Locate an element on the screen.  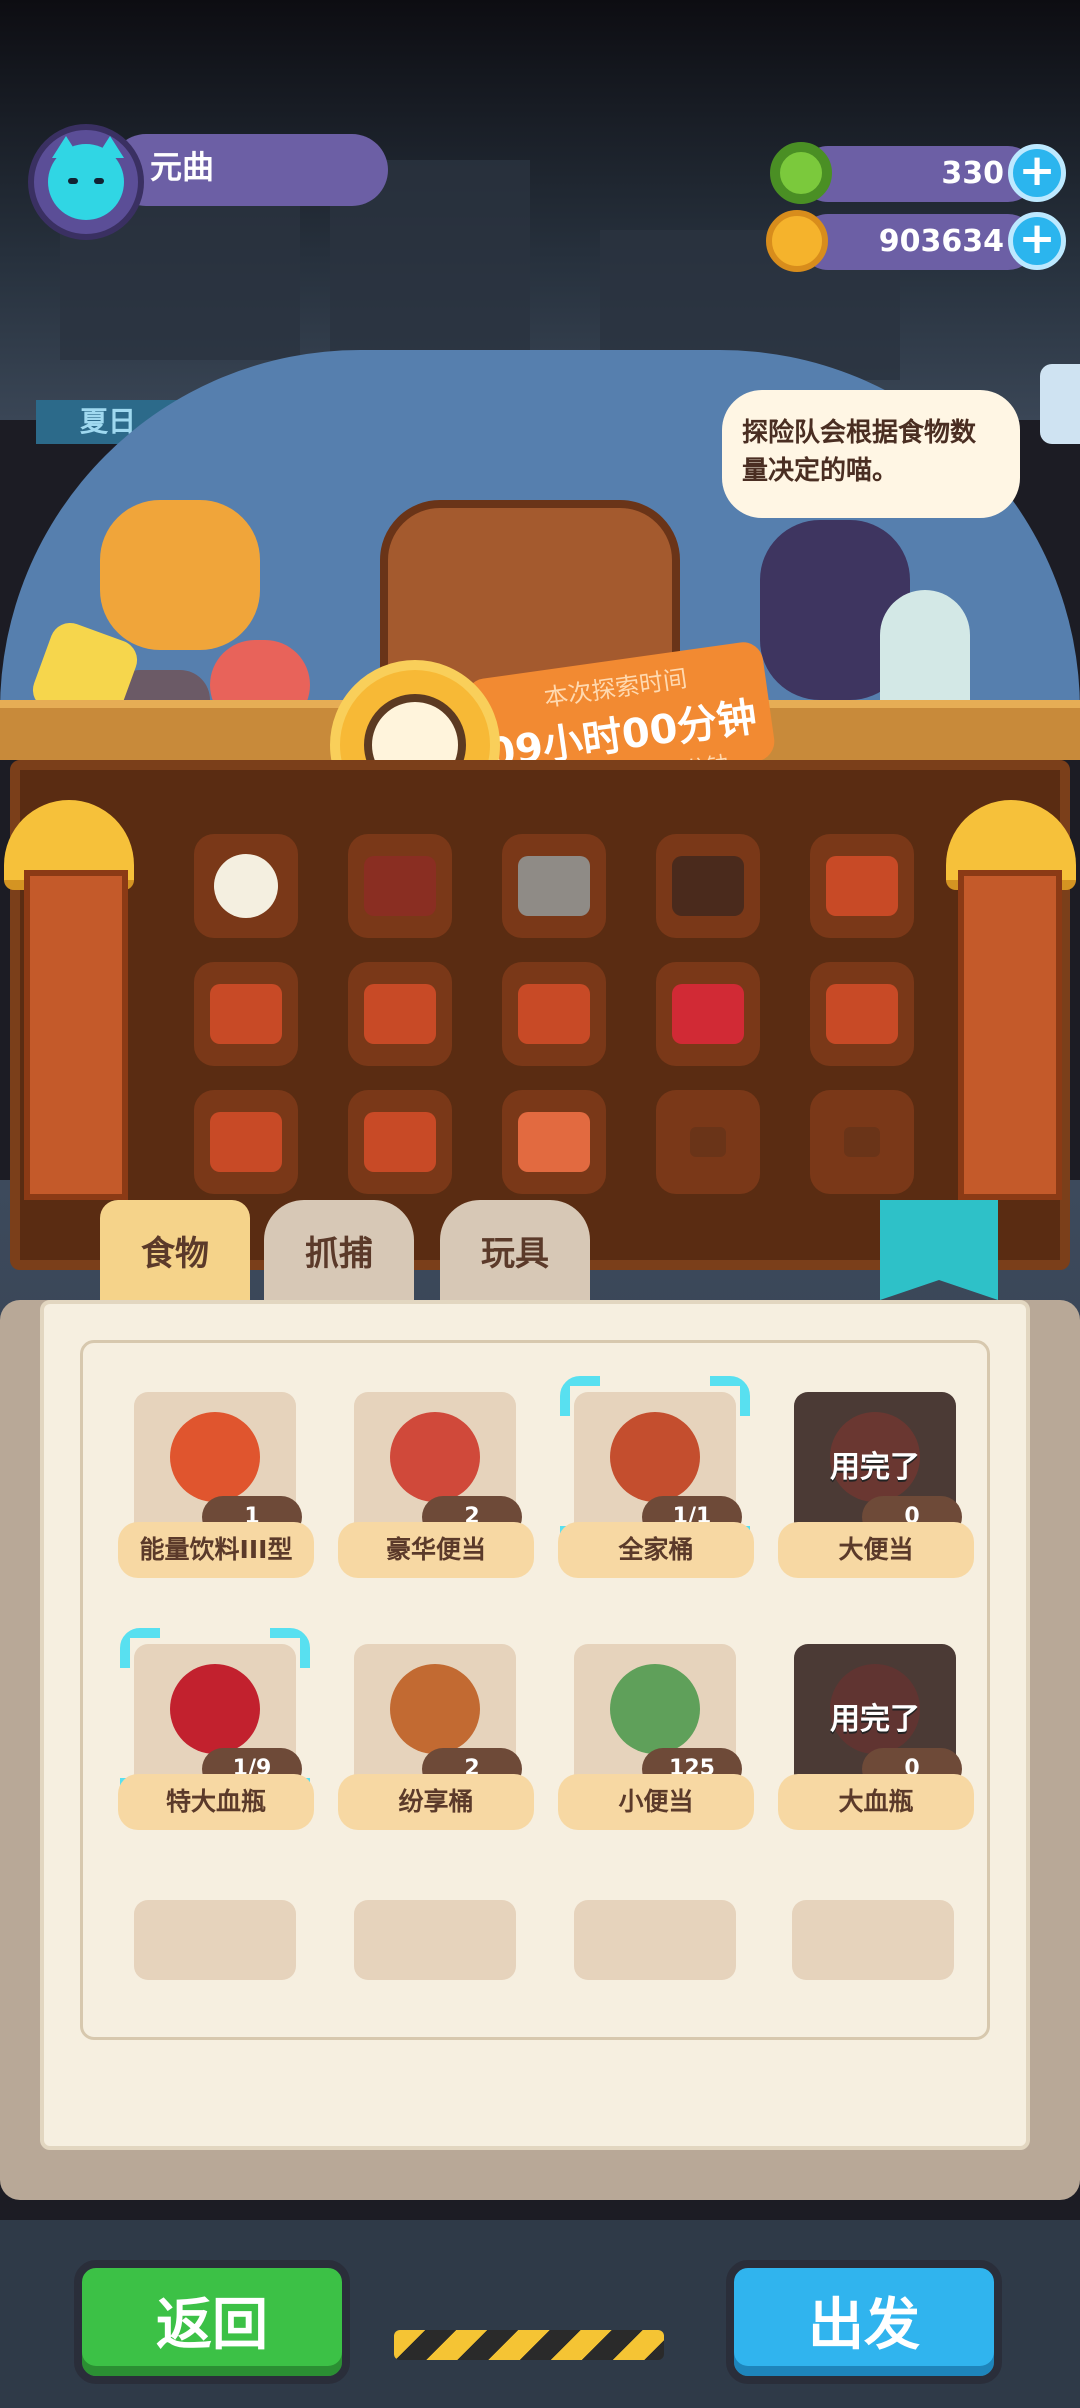
item-card: 1 is located at coordinates (218, 1467).